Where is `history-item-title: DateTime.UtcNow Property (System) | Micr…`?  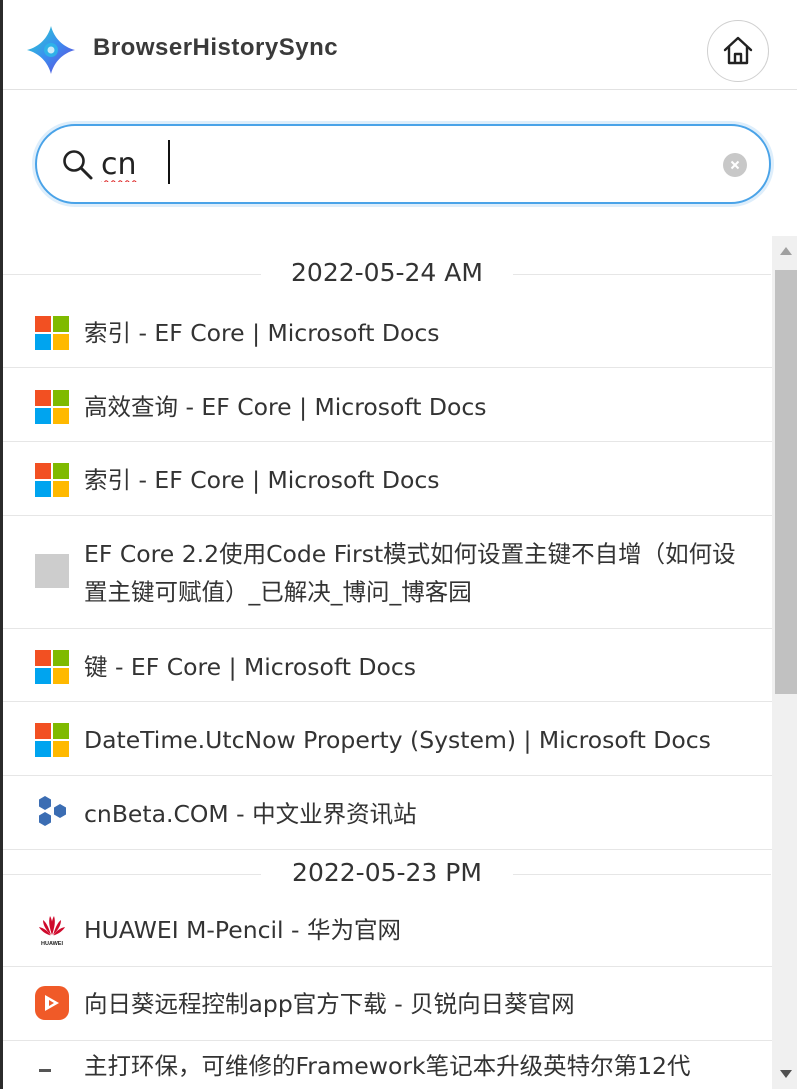 history-item-title: DateTime.UtcNow Property (System) | Micr… is located at coordinates (397, 740).